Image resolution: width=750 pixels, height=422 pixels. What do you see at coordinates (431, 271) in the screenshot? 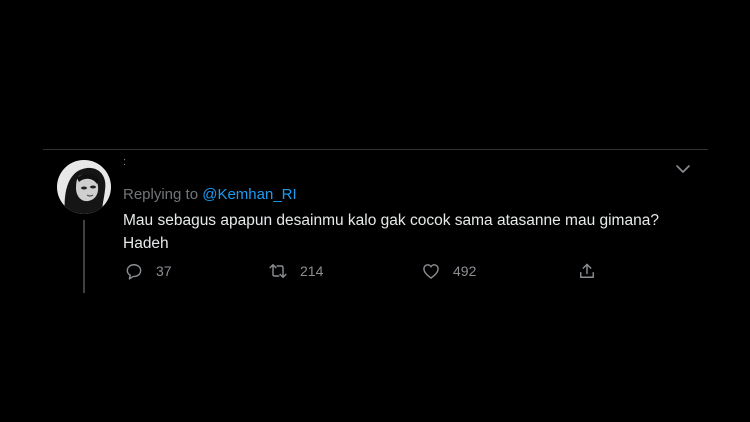
I see `heart-icon` at bounding box center [431, 271].